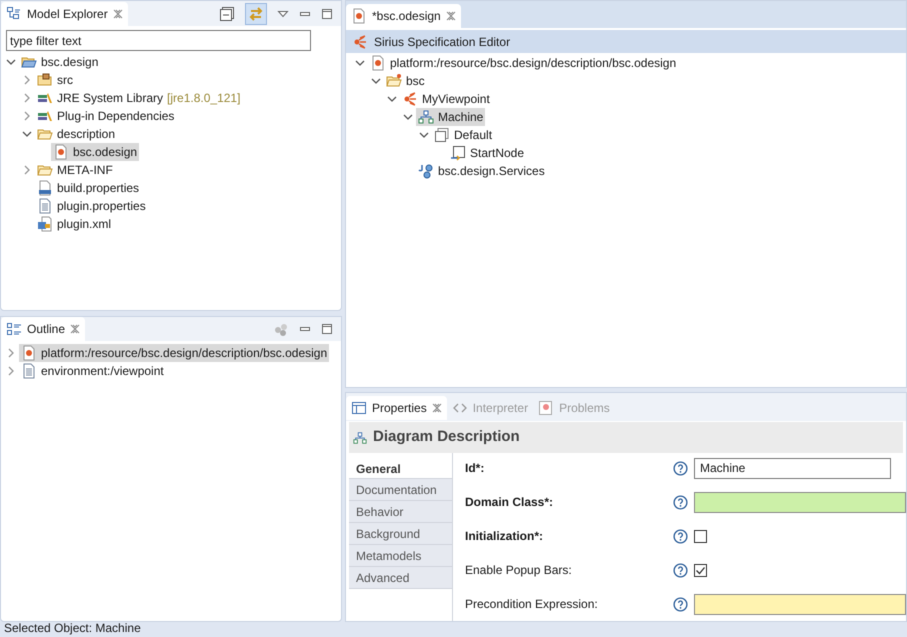  Describe the element at coordinates (473, 135) in the screenshot. I see `tree-item: Default` at that location.